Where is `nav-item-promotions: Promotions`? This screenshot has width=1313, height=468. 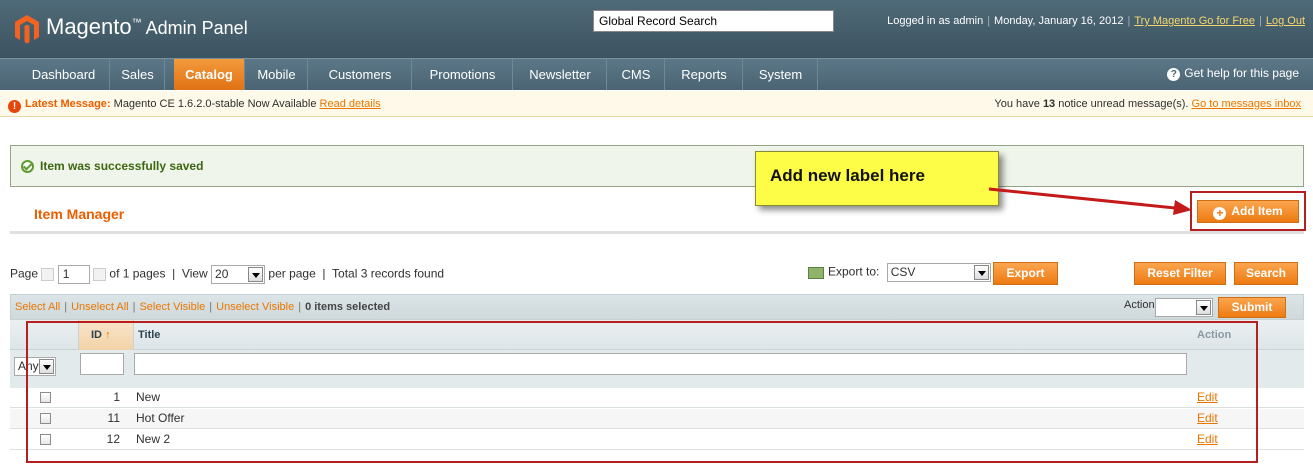
nav-item-promotions: Promotions is located at coordinates (463, 74).